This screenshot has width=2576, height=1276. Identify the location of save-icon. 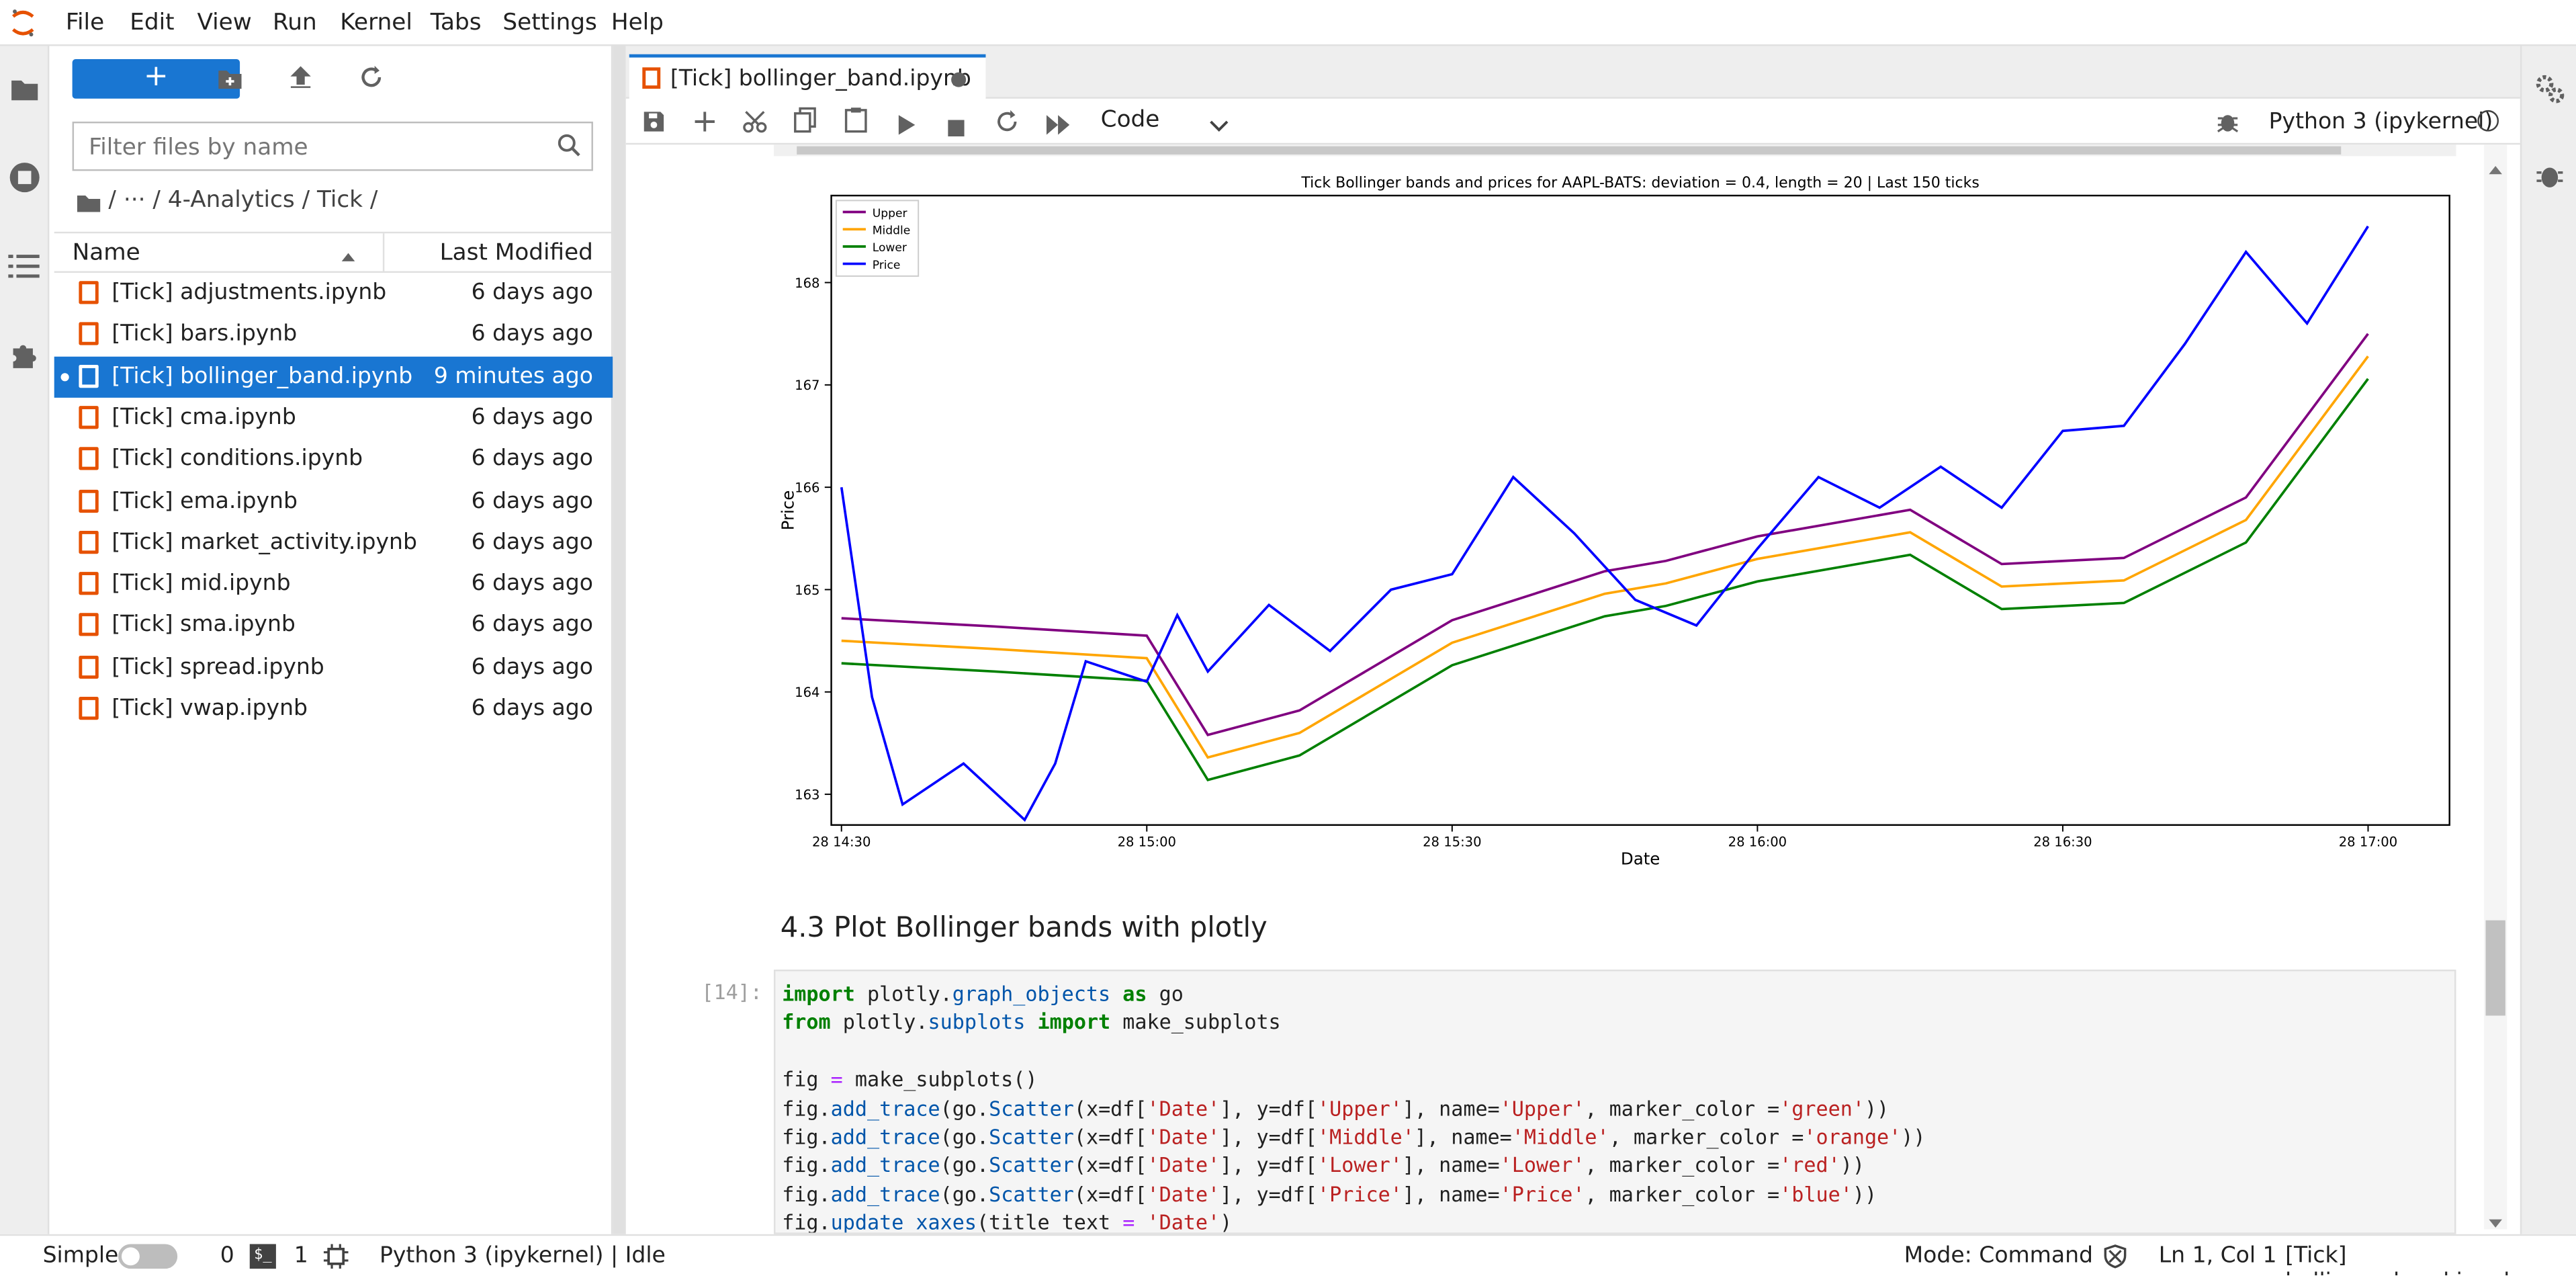
(654, 123).